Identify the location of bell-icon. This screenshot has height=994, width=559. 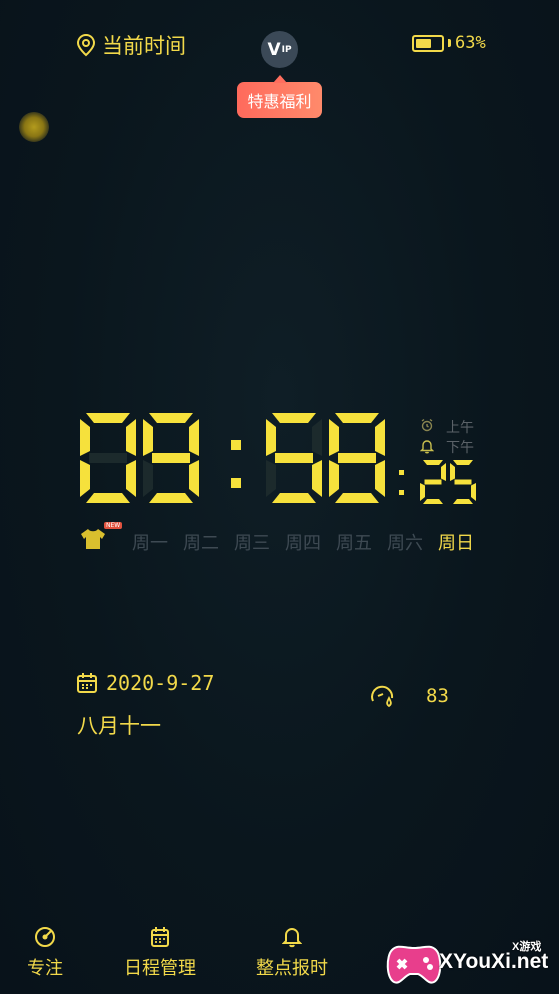
(292, 937).